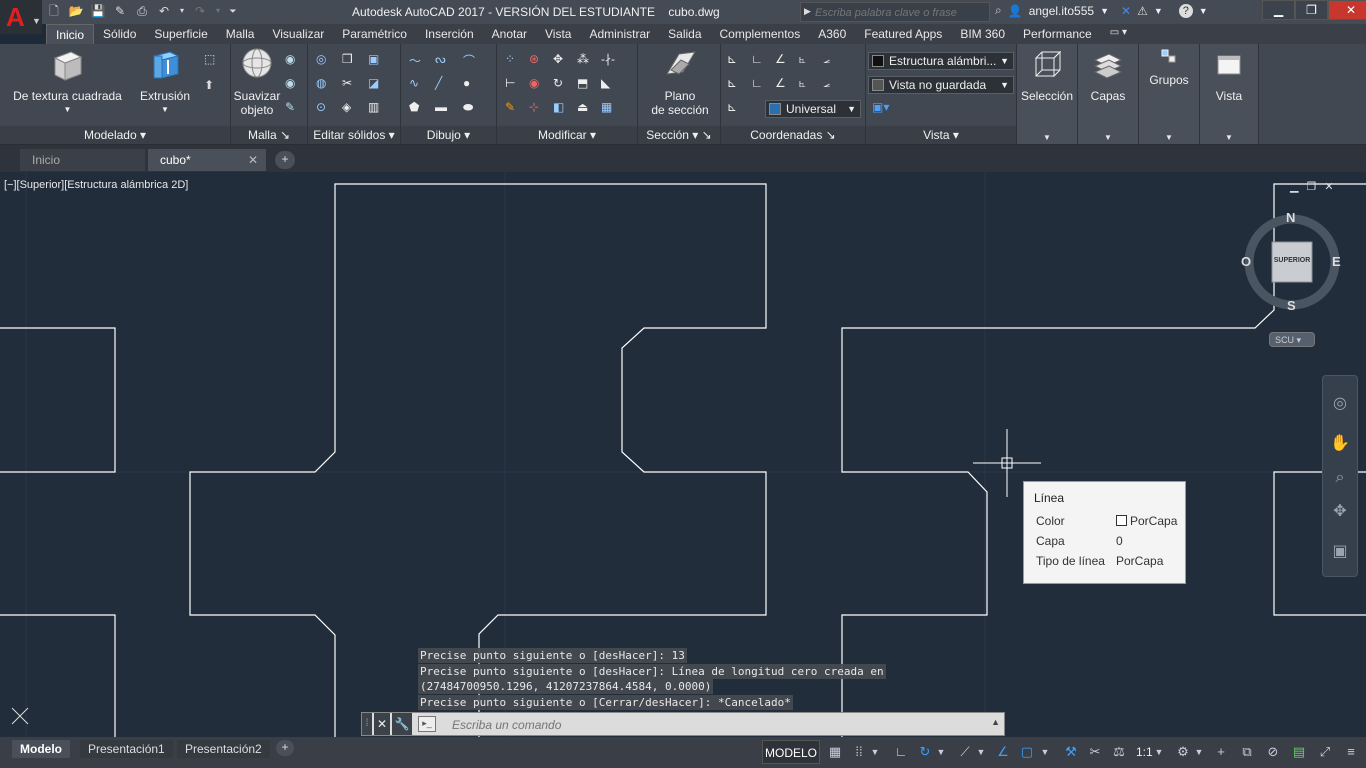  Describe the element at coordinates (1340, 512) in the screenshot. I see `orbit-icon: ✥` at that location.